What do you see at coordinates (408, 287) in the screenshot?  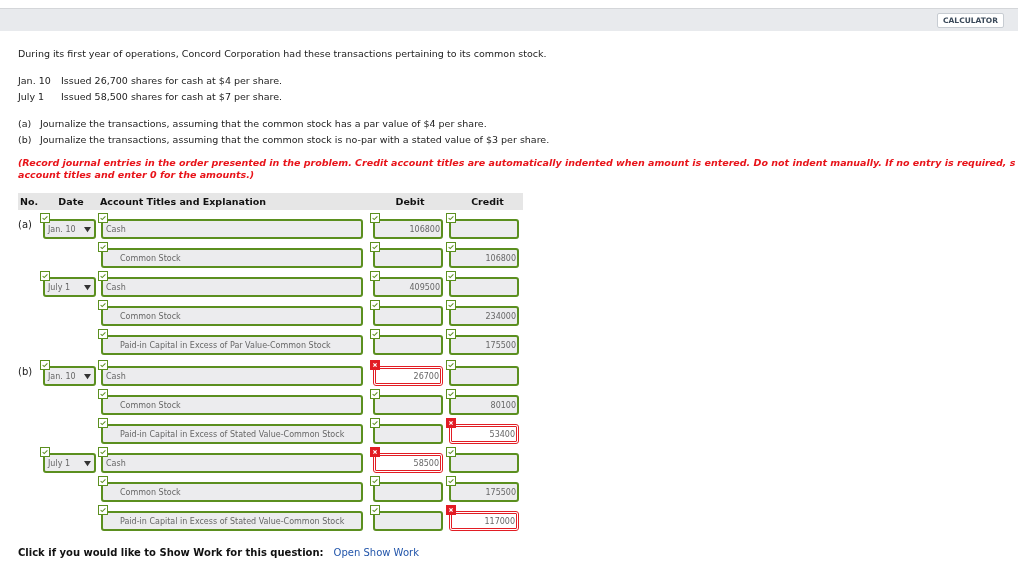 I see `debit-field: 409500` at bounding box center [408, 287].